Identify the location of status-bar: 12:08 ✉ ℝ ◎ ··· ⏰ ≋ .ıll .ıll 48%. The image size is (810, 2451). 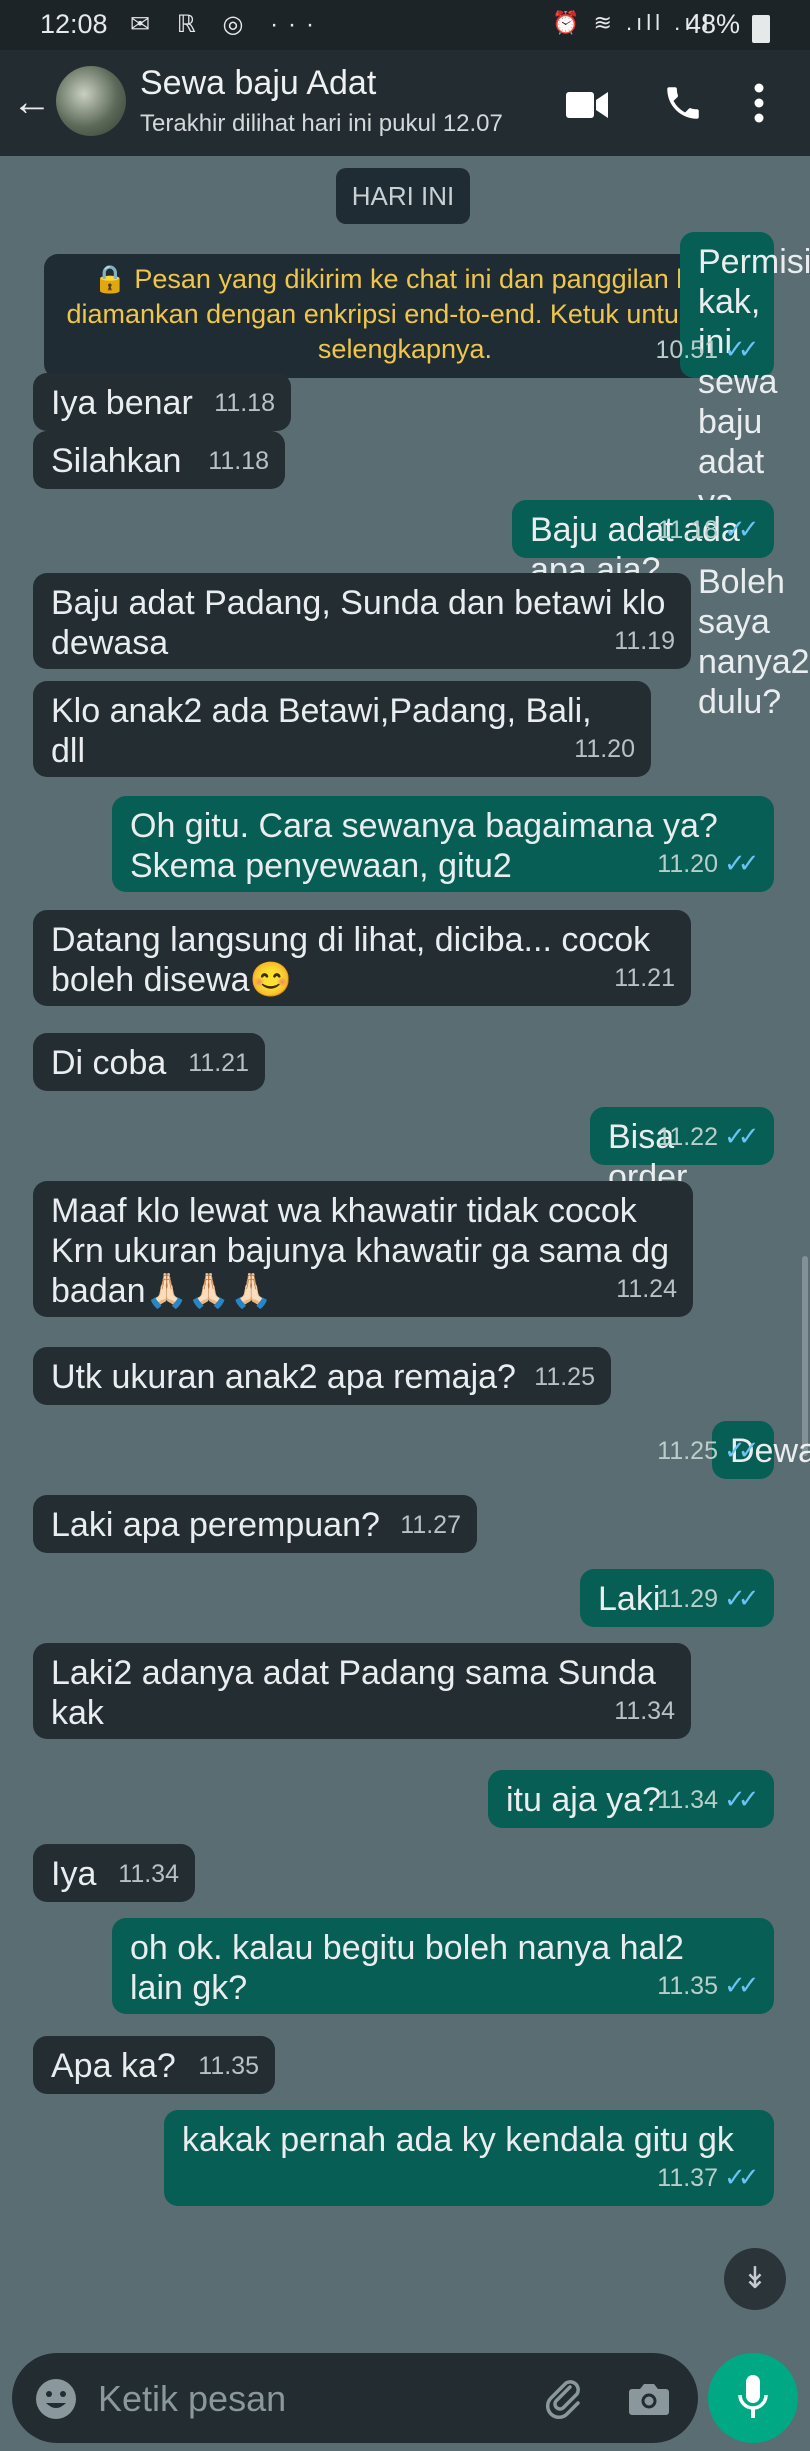
(405, 25).